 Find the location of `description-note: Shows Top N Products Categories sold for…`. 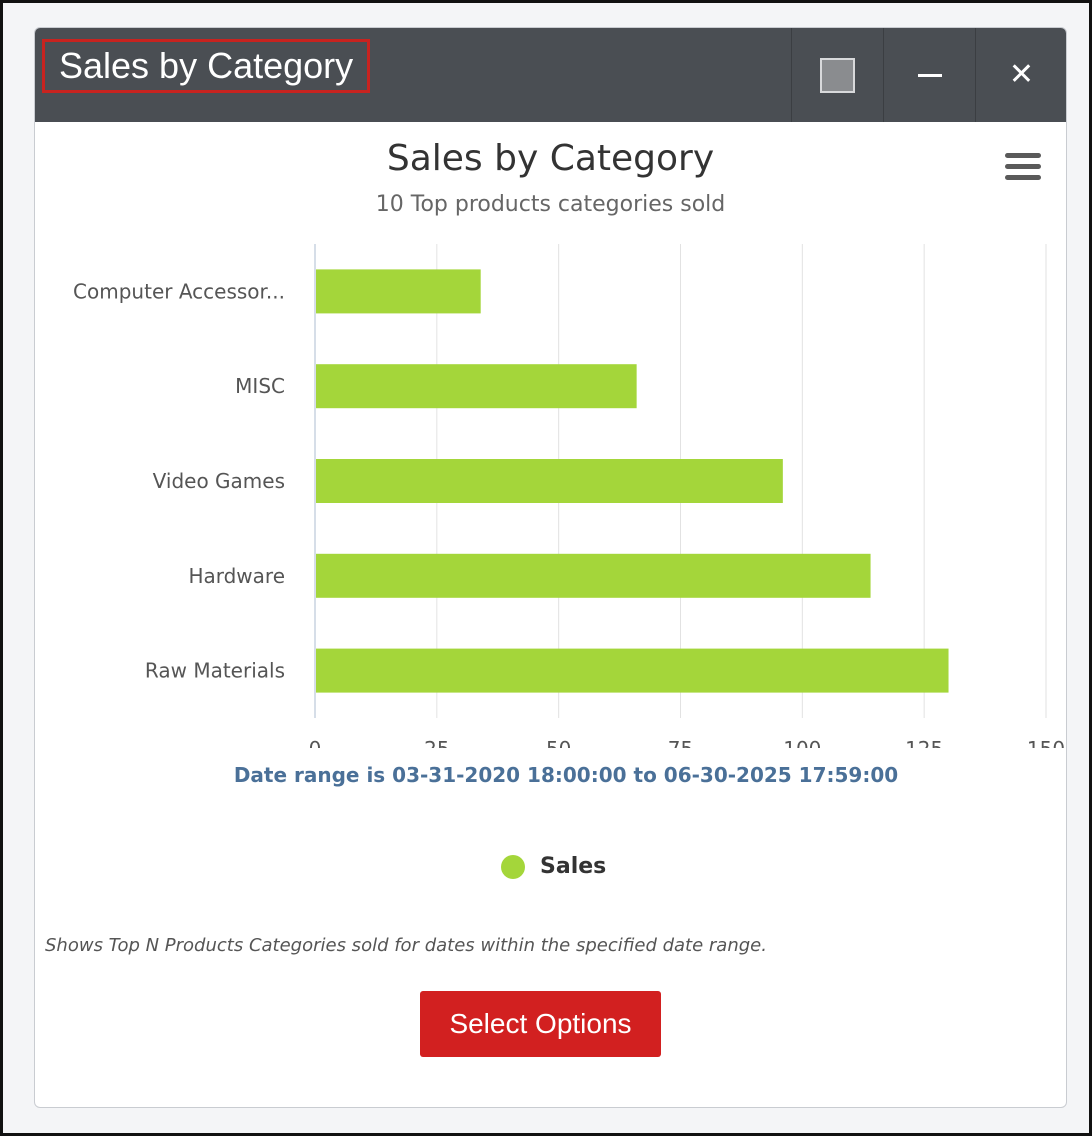

description-note: Shows Top N Products Categories sold for… is located at coordinates (406, 945).